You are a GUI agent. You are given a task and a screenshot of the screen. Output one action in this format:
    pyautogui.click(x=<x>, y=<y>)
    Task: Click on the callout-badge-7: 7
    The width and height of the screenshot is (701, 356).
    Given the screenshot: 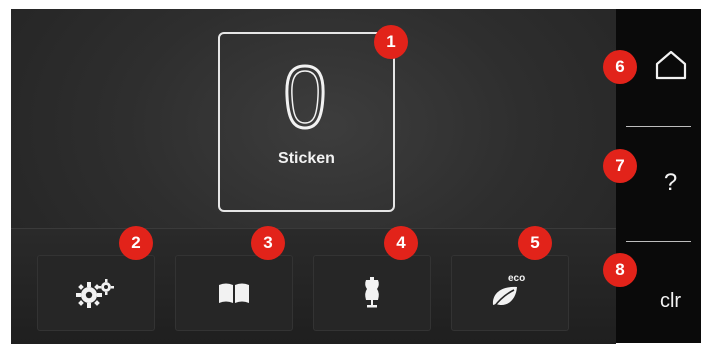 What is the action you would take?
    pyautogui.click(x=620, y=166)
    